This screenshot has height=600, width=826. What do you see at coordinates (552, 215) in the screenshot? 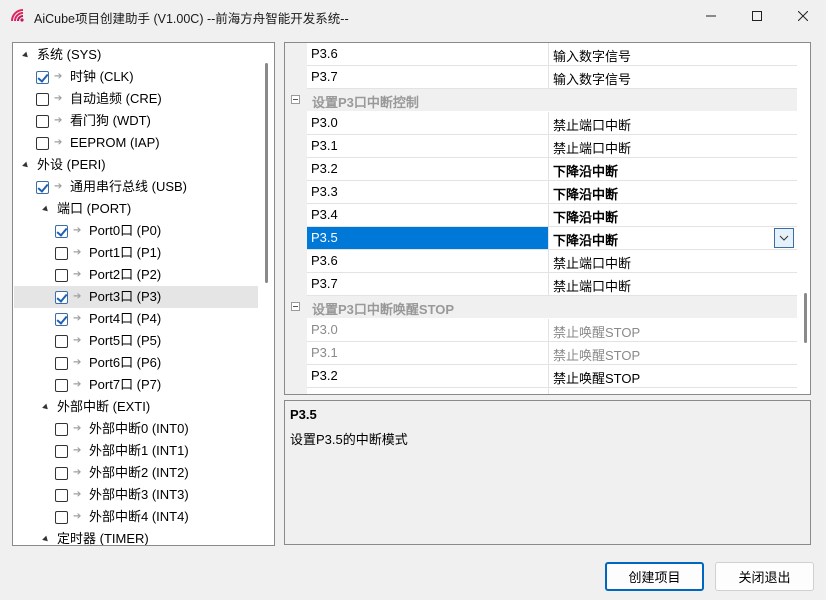
I see `grid-property-row: P3.4 下降沿中断` at bounding box center [552, 215].